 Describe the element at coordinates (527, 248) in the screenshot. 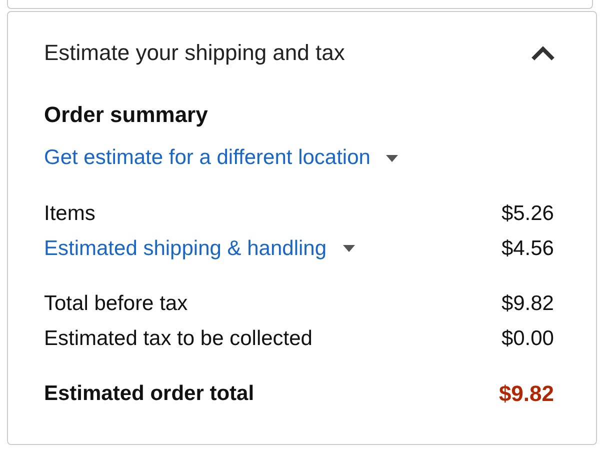

I see `row-value: $4.56` at that location.